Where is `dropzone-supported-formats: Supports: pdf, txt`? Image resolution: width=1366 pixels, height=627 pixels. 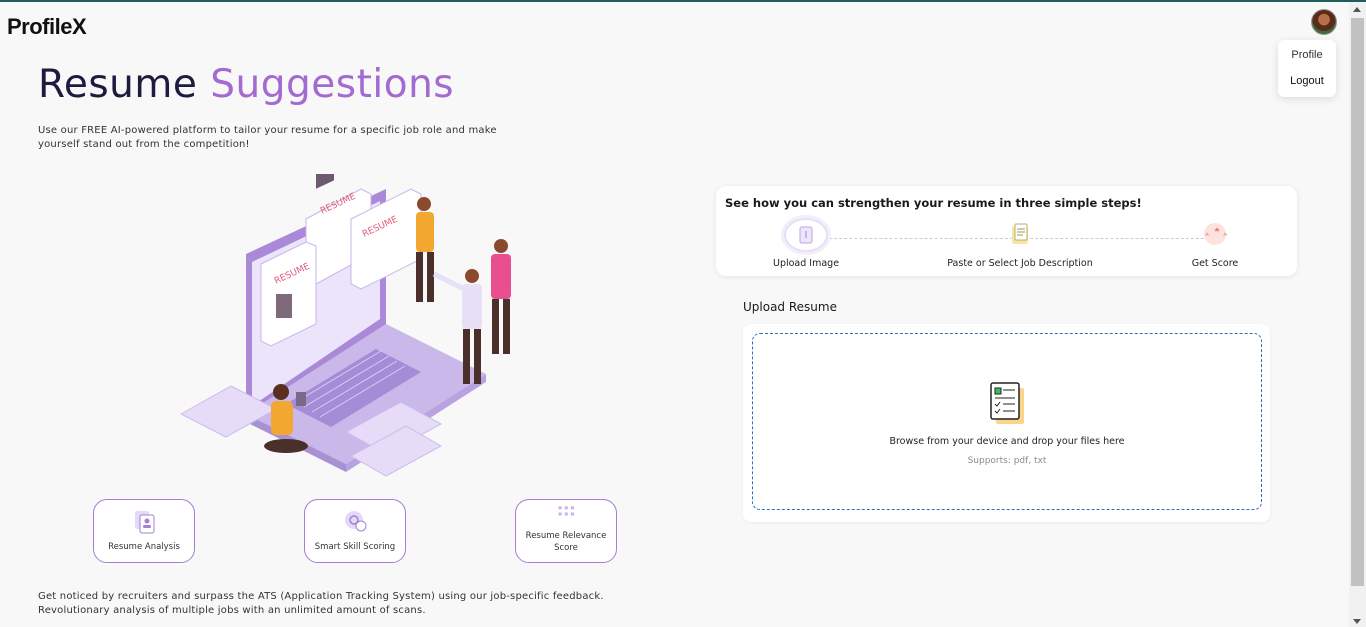 dropzone-supported-formats: Supports: pdf, txt is located at coordinates (1007, 461).